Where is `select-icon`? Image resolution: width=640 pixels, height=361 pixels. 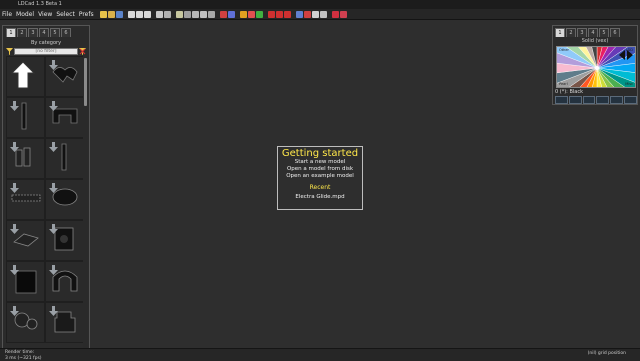
select-icon is located at coordinates (159, 14).